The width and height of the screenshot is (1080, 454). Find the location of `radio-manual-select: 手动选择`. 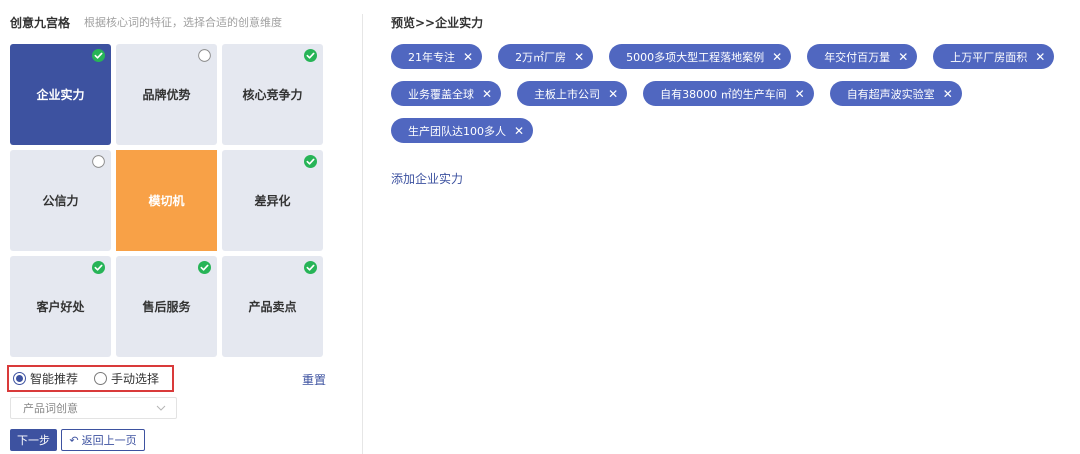

radio-manual-select: 手动选择 is located at coordinates (126, 378).